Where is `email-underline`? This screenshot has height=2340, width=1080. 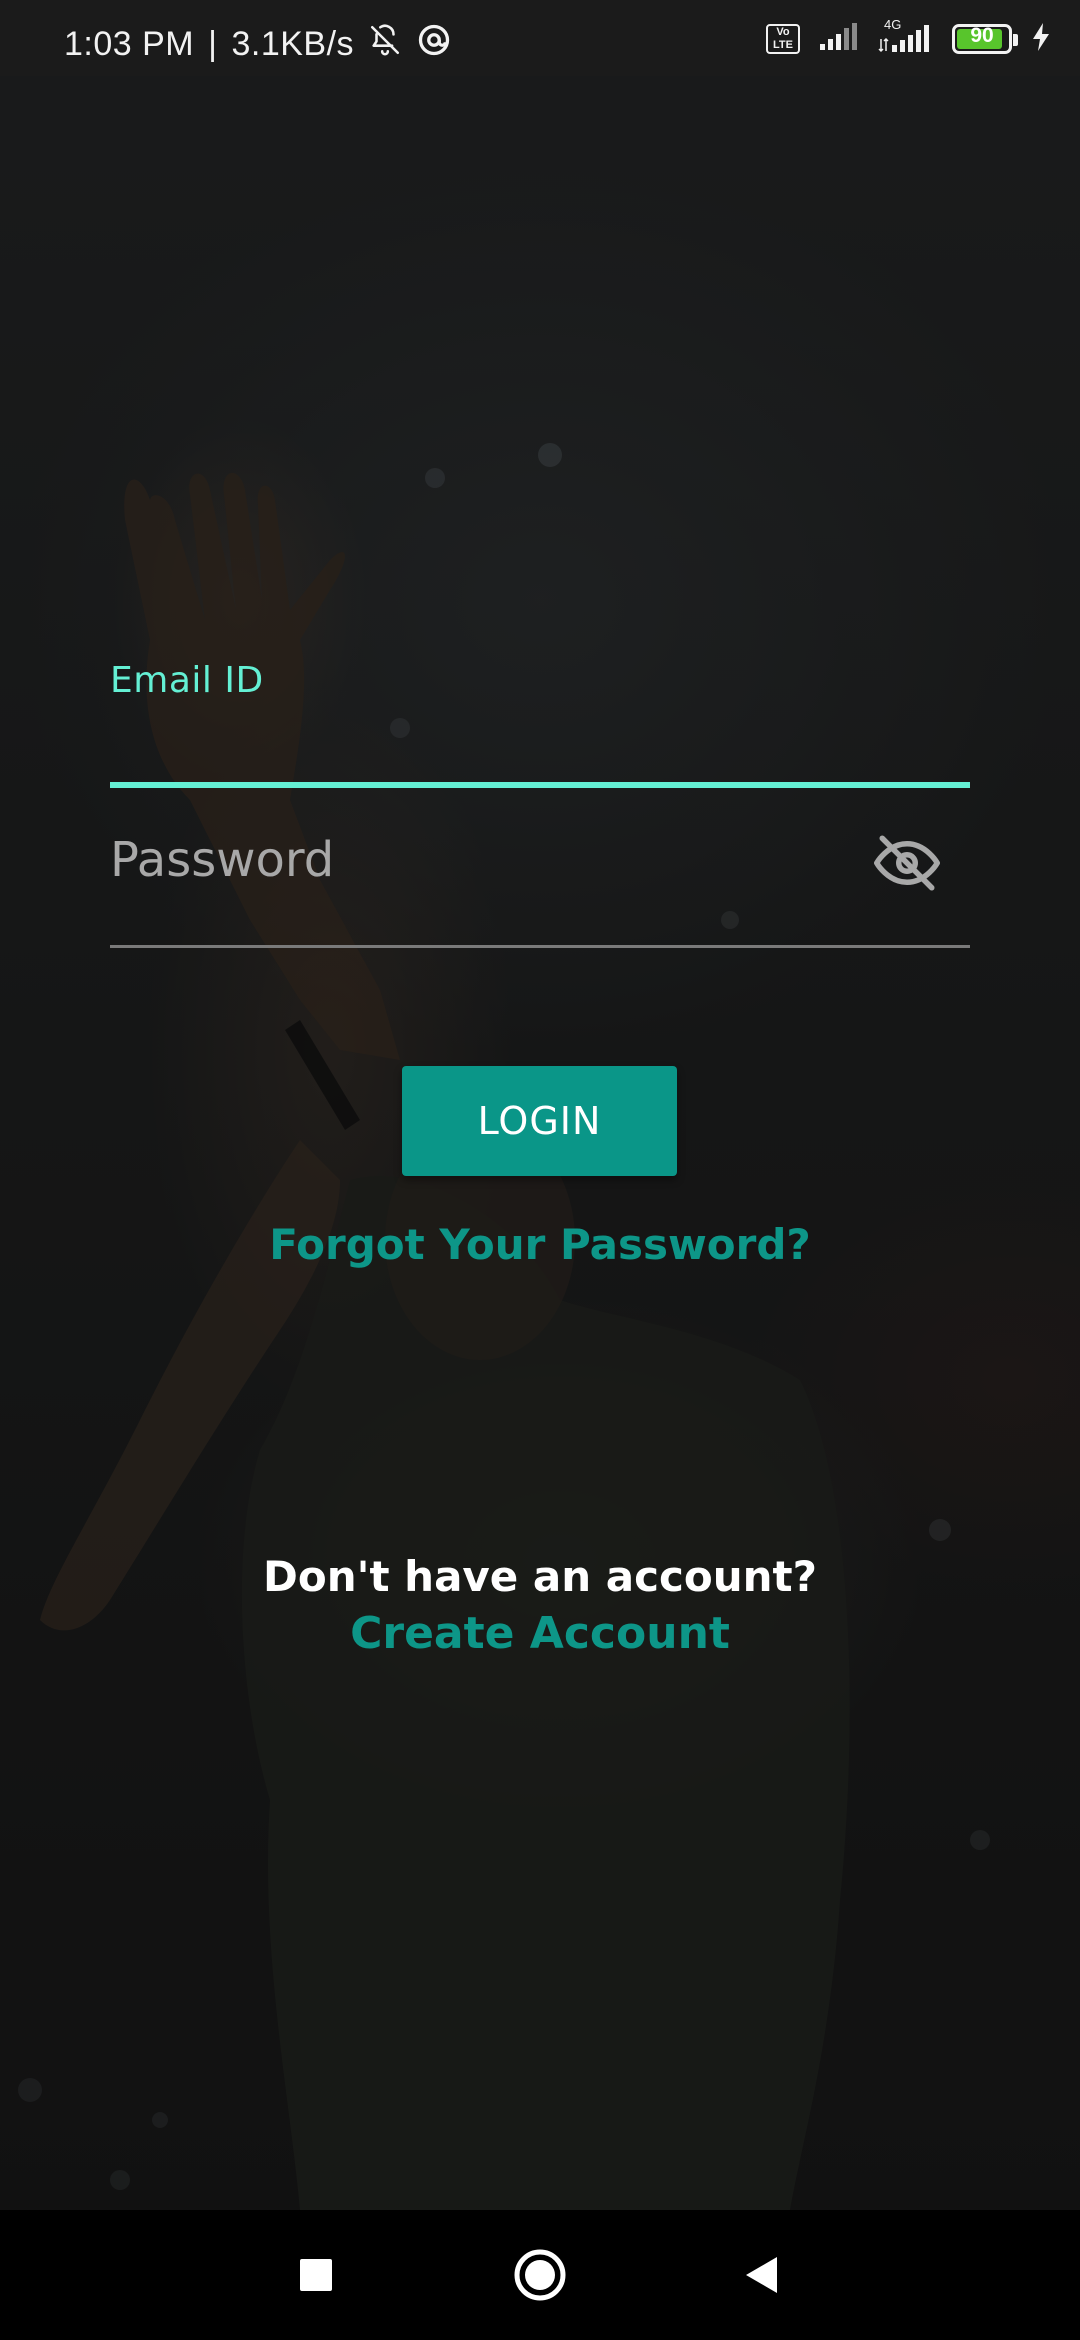 email-underline is located at coordinates (540, 785).